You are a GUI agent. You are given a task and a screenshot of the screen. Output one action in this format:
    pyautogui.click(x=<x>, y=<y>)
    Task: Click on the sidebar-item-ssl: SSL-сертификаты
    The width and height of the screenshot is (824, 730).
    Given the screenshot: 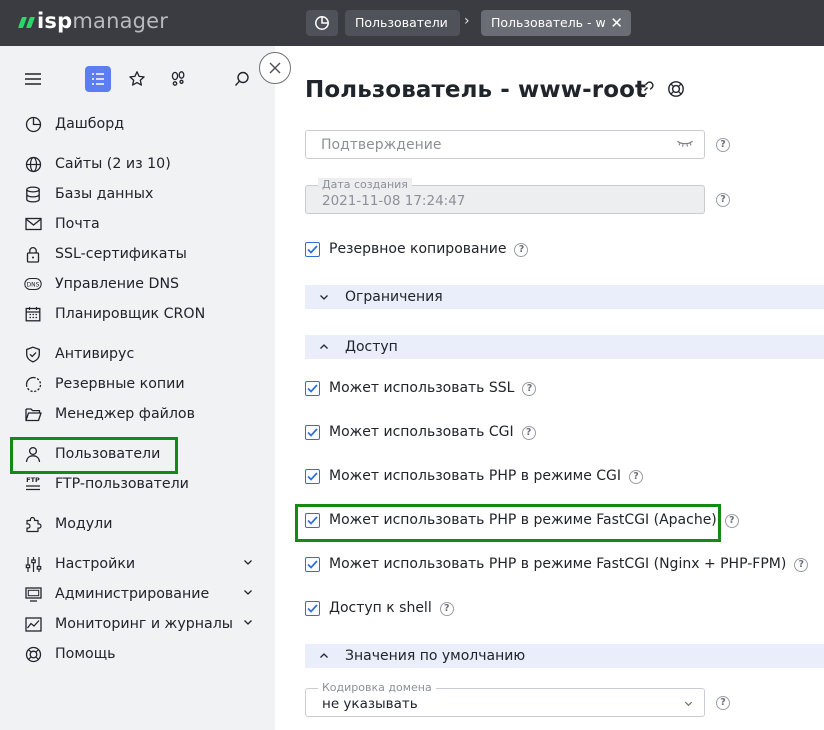 What is the action you would take?
    pyautogui.click(x=105, y=254)
    